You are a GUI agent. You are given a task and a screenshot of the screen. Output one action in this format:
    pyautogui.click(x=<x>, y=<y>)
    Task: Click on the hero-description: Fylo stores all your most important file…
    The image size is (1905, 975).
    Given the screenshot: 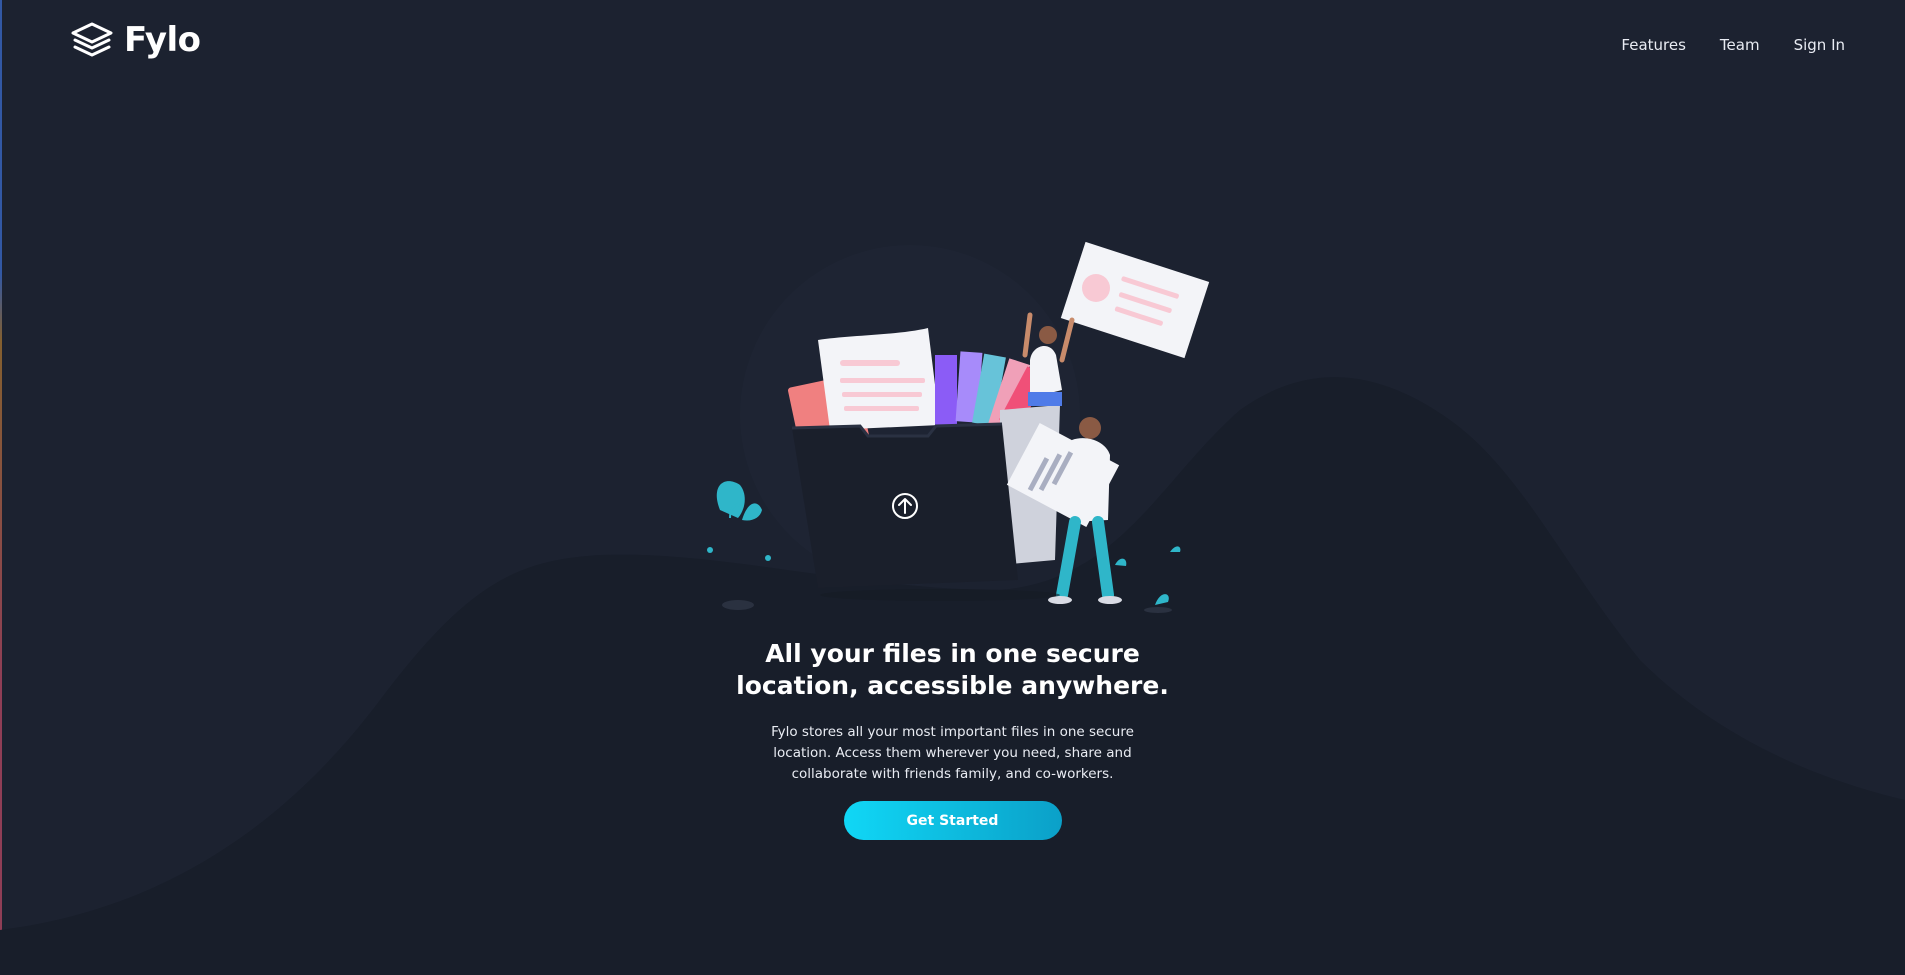 What is the action you would take?
    pyautogui.click(x=952, y=753)
    